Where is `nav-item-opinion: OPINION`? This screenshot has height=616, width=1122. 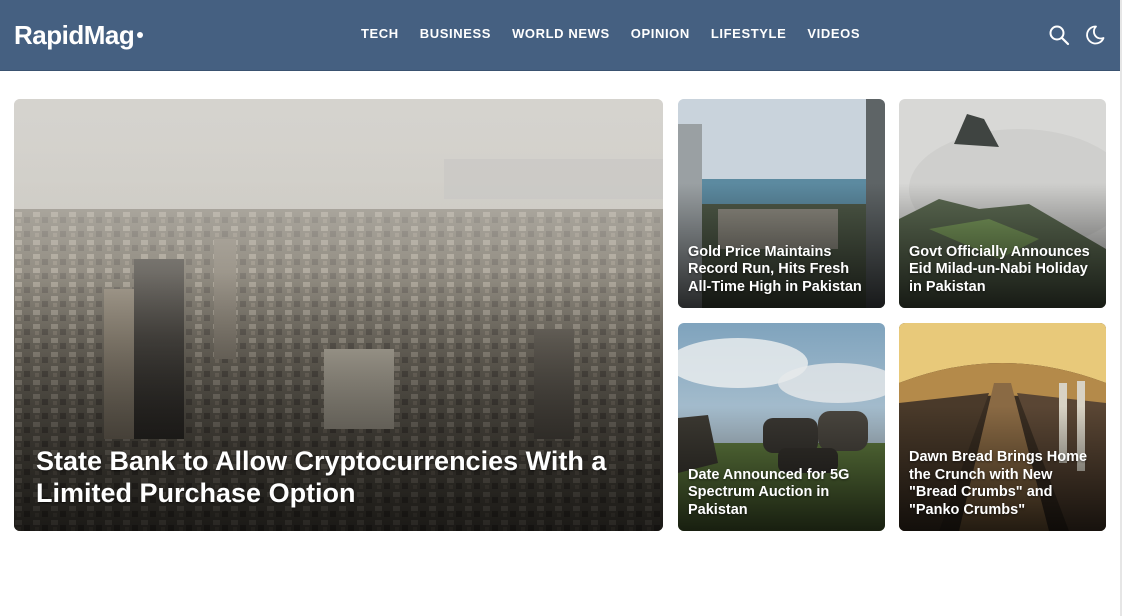 nav-item-opinion: OPINION is located at coordinates (660, 34).